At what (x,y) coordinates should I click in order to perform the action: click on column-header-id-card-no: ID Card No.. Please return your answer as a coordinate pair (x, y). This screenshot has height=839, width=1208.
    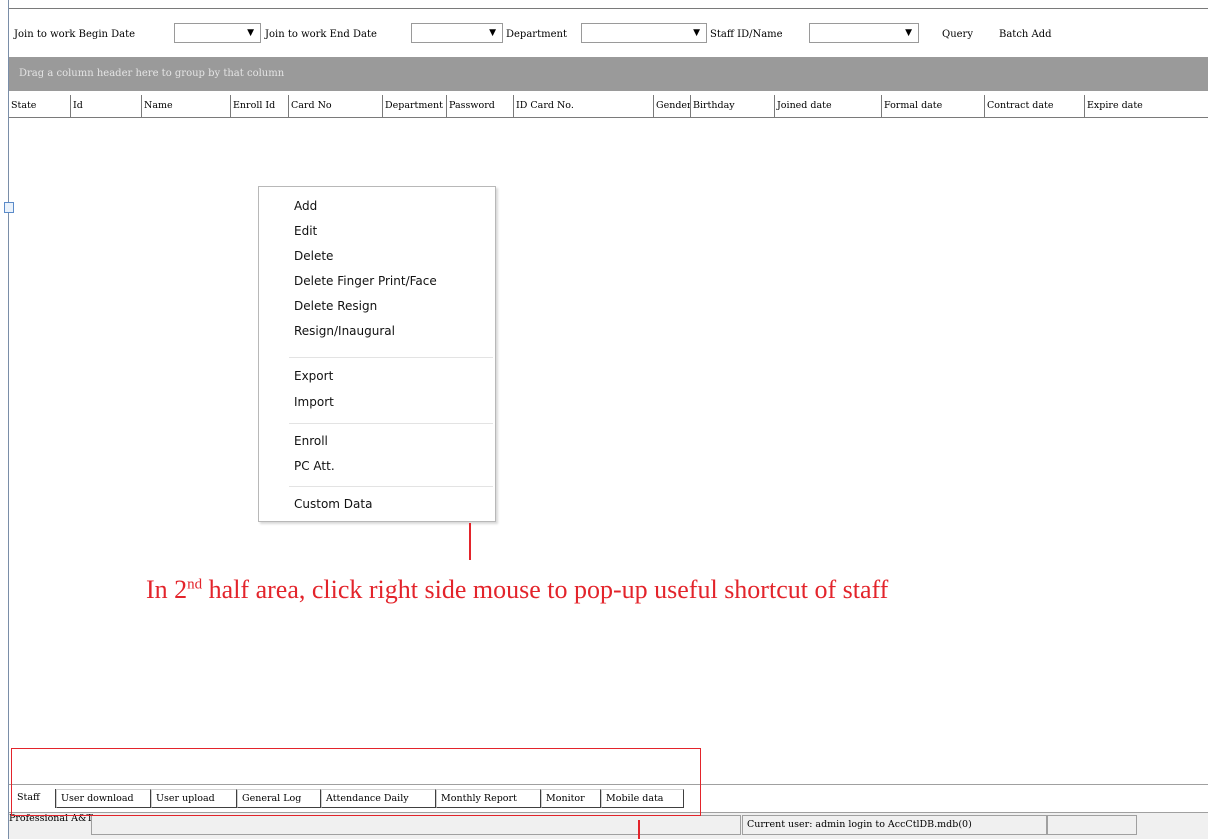
    Looking at the image, I should click on (584, 106).